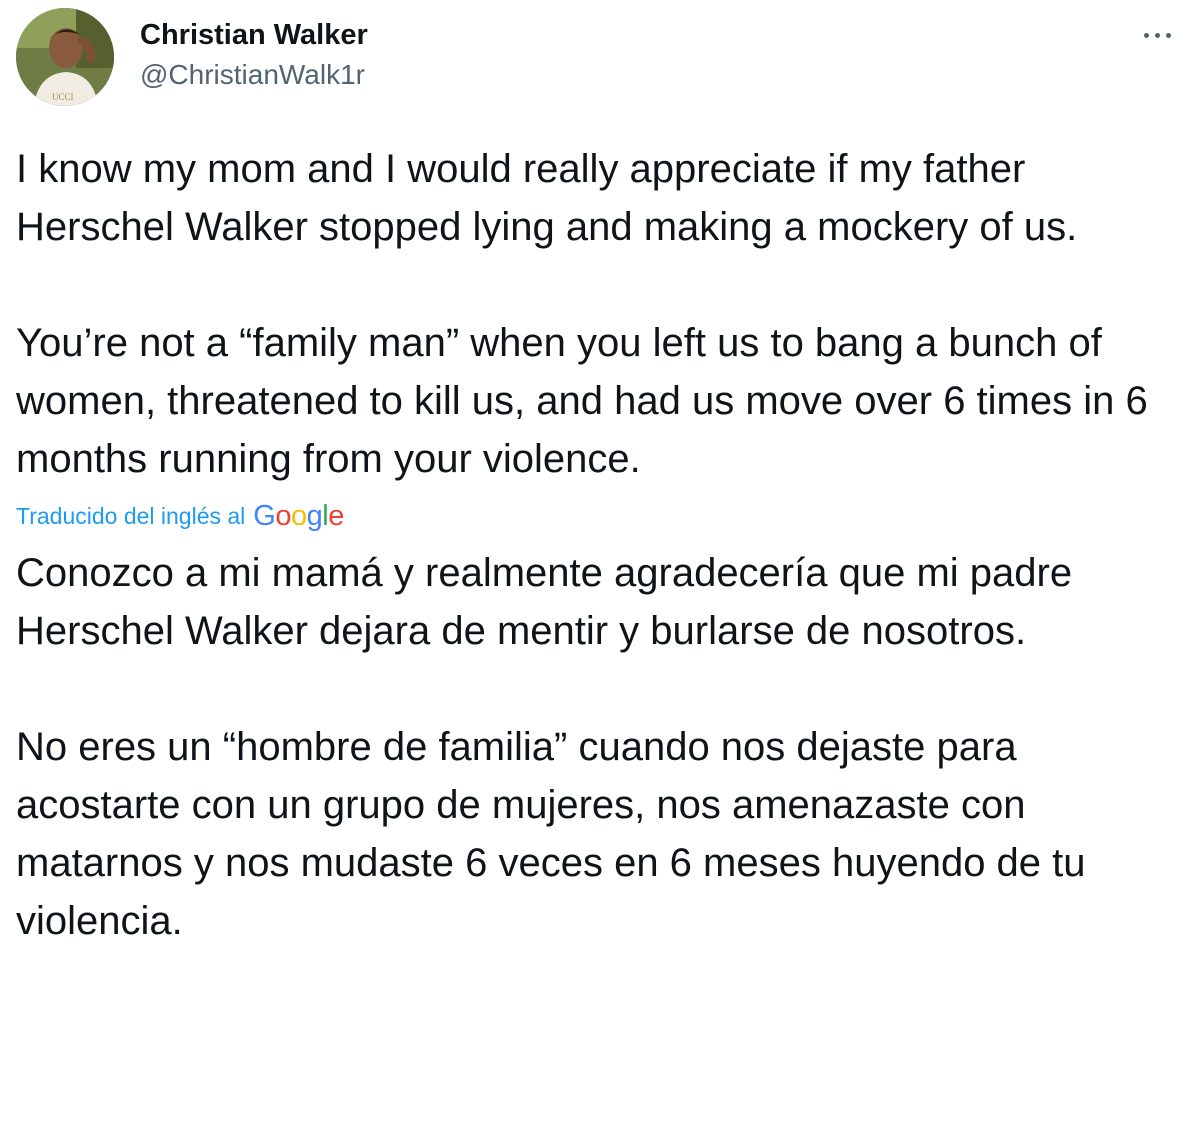 This screenshot has height=1130, width=1200. What do you see at coordinates (254, 55) in the screenshot?
I see `author-names: Christian Walker @ChristianWalk1r` at bounding box center [254, 55].